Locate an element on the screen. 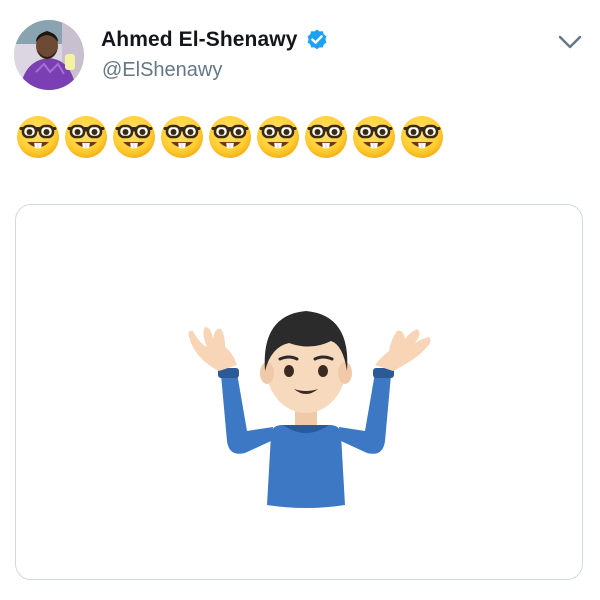 This screenshot has width=600, height=600. author-name-row: Ahmed El-Shenawy is located at coordinates (215, 40).